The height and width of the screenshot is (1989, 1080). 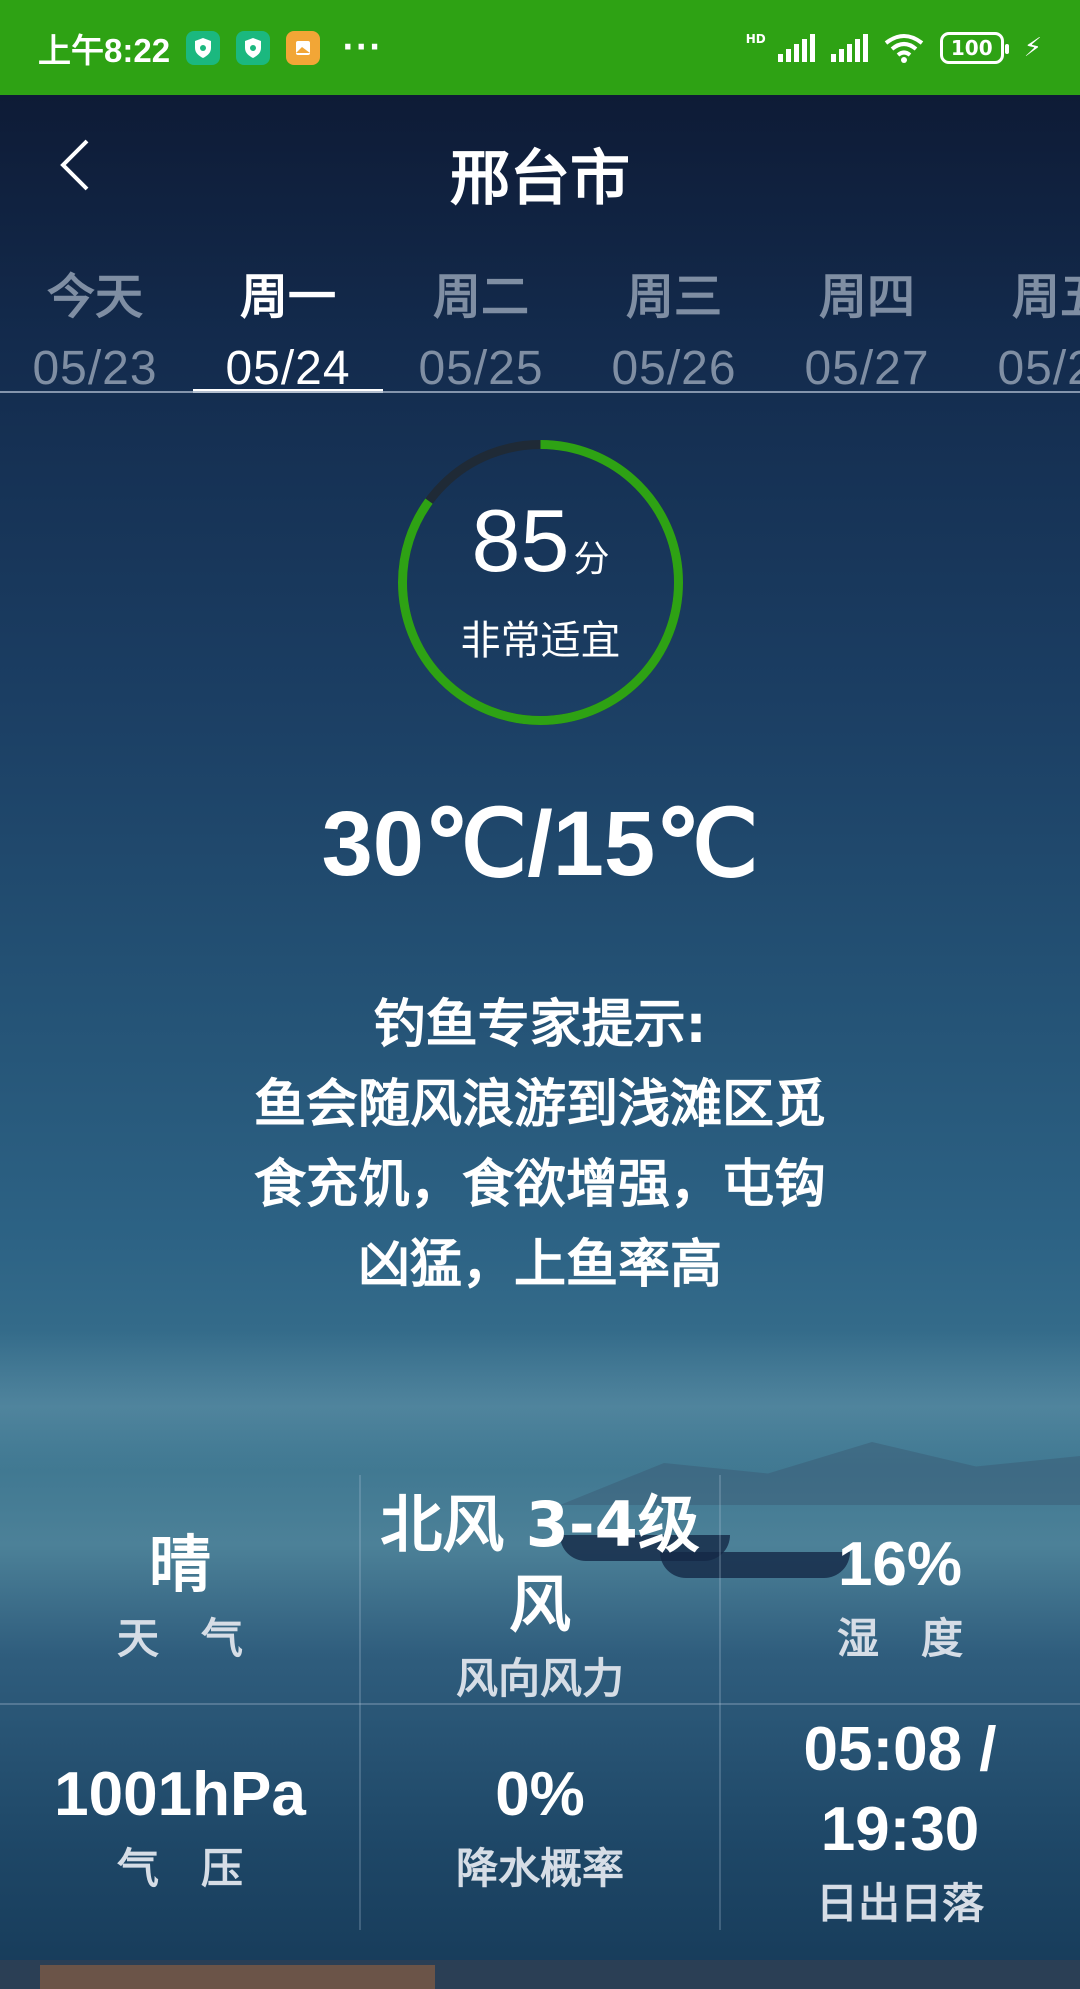 What do you see at coordinates (104, 50) in the screenshot?
I see `status-time: 上午8:22` at bounding box center [104, 50].